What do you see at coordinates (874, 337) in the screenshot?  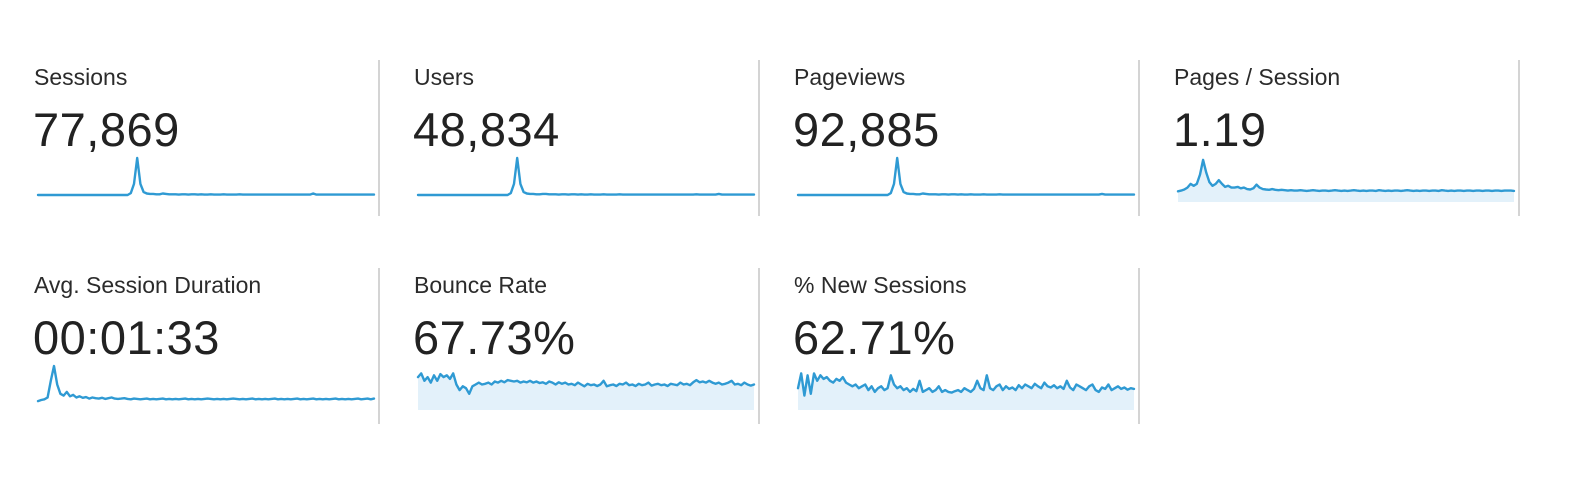 I see `metric-value: 62.71%` at bounding box center [874, 337].